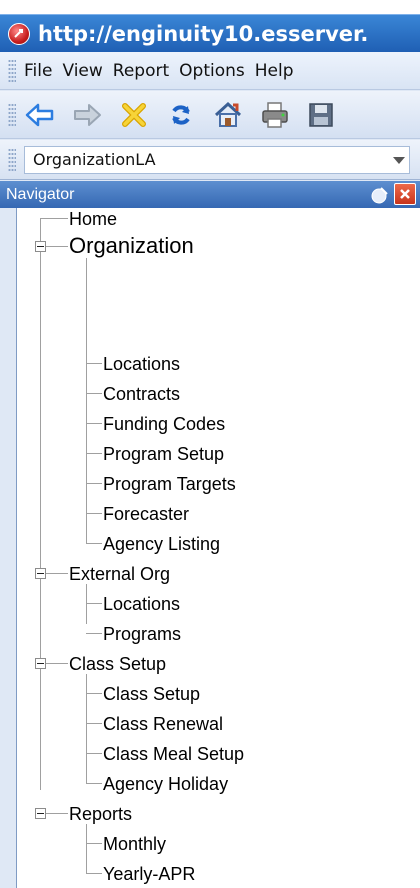 The image size is (420, 888). What do you see at coordinates (141, 394) in the screenshot?
I see `tree-node-contracts: Contracts` at bounding box center [141, 394].